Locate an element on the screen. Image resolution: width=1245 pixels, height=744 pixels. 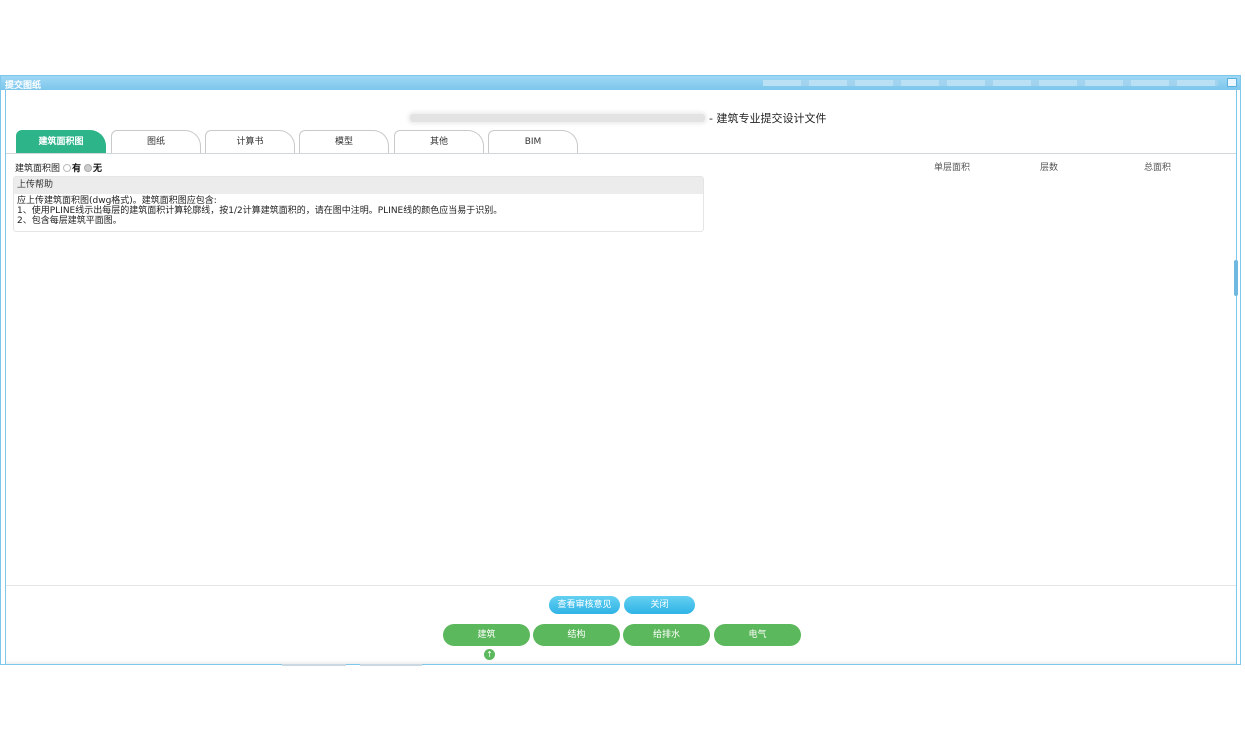
arrow-up-icon: ↑ is located at coordinates (489, 654).